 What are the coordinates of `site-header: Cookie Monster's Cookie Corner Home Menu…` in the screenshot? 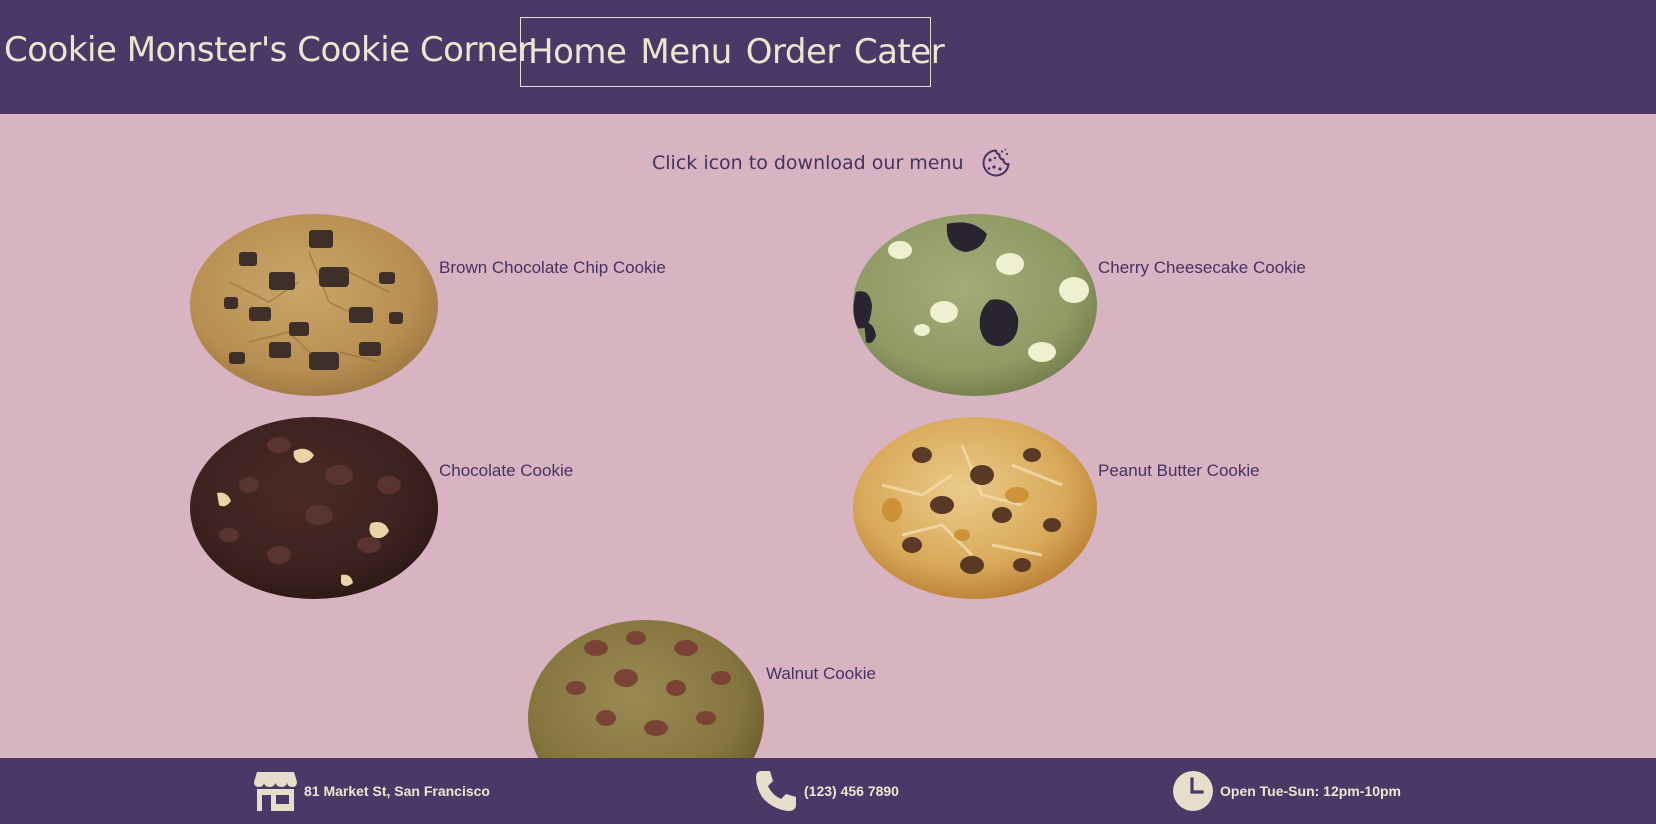 It's located at (828, 57).